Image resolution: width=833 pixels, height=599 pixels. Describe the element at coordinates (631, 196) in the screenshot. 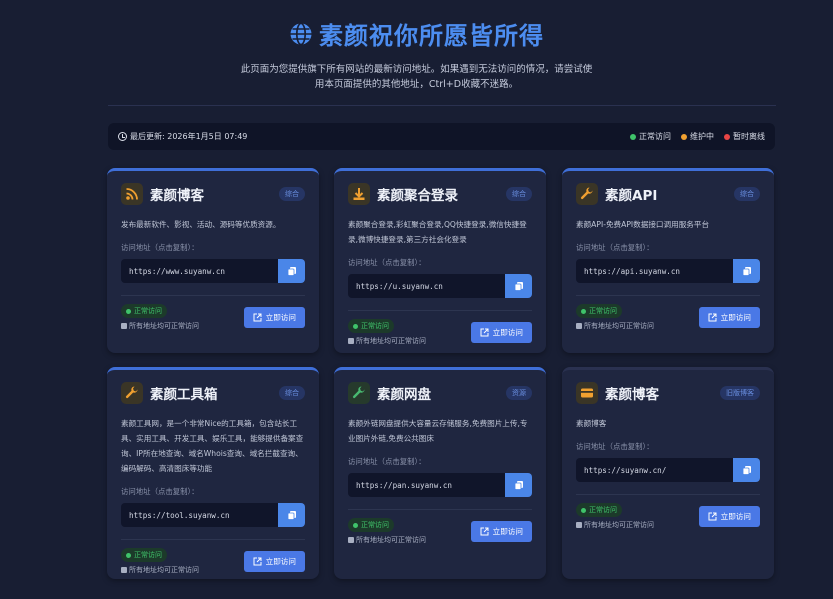

I see `card-title: 素颜API` at that location.